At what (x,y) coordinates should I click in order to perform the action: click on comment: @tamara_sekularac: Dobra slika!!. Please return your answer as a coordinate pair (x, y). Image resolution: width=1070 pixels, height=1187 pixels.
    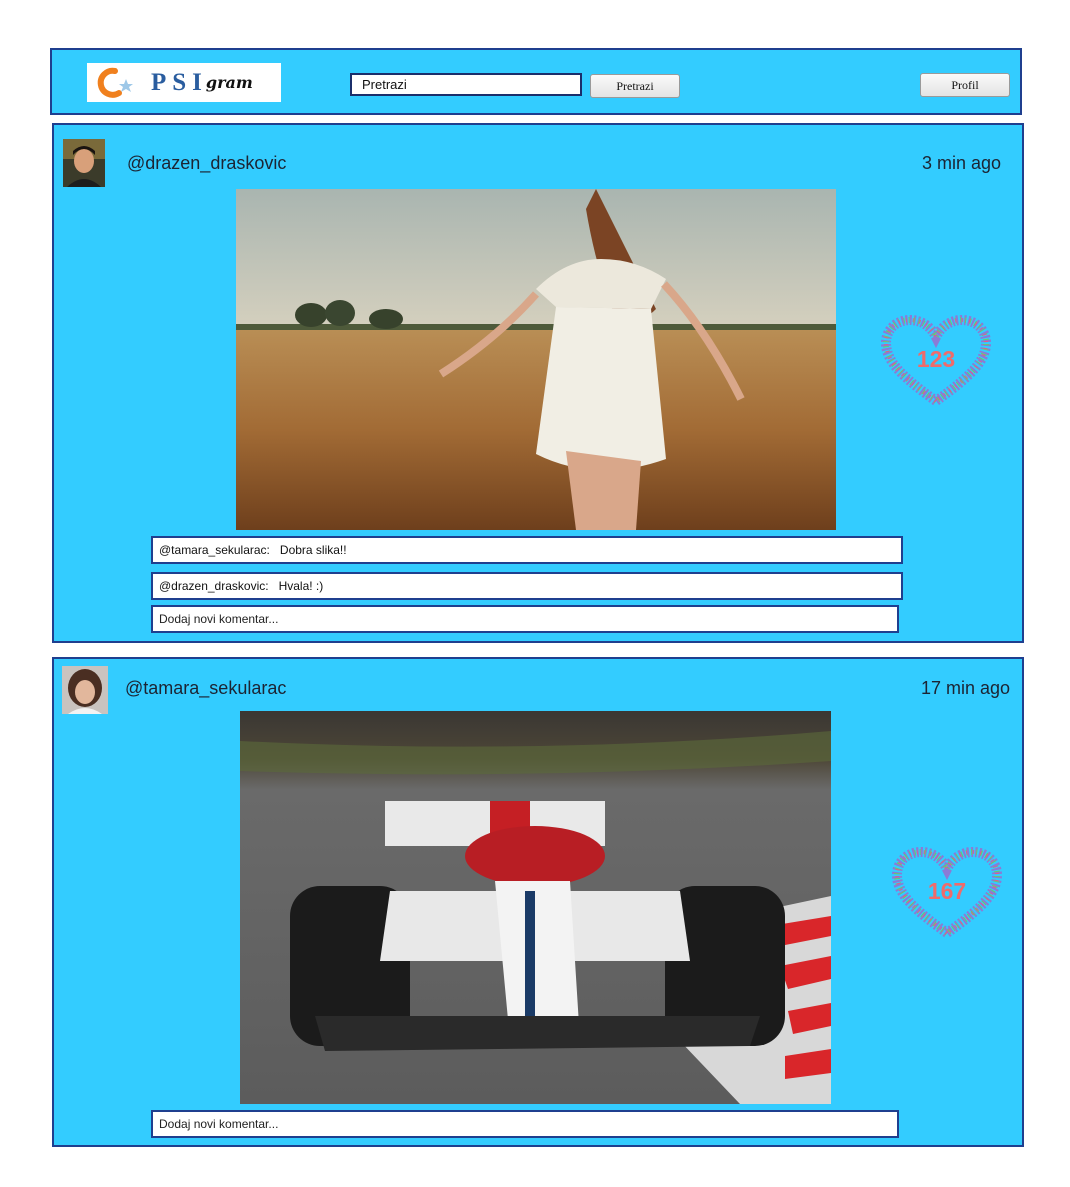
    Looking at the image, I should click on (527, 550).